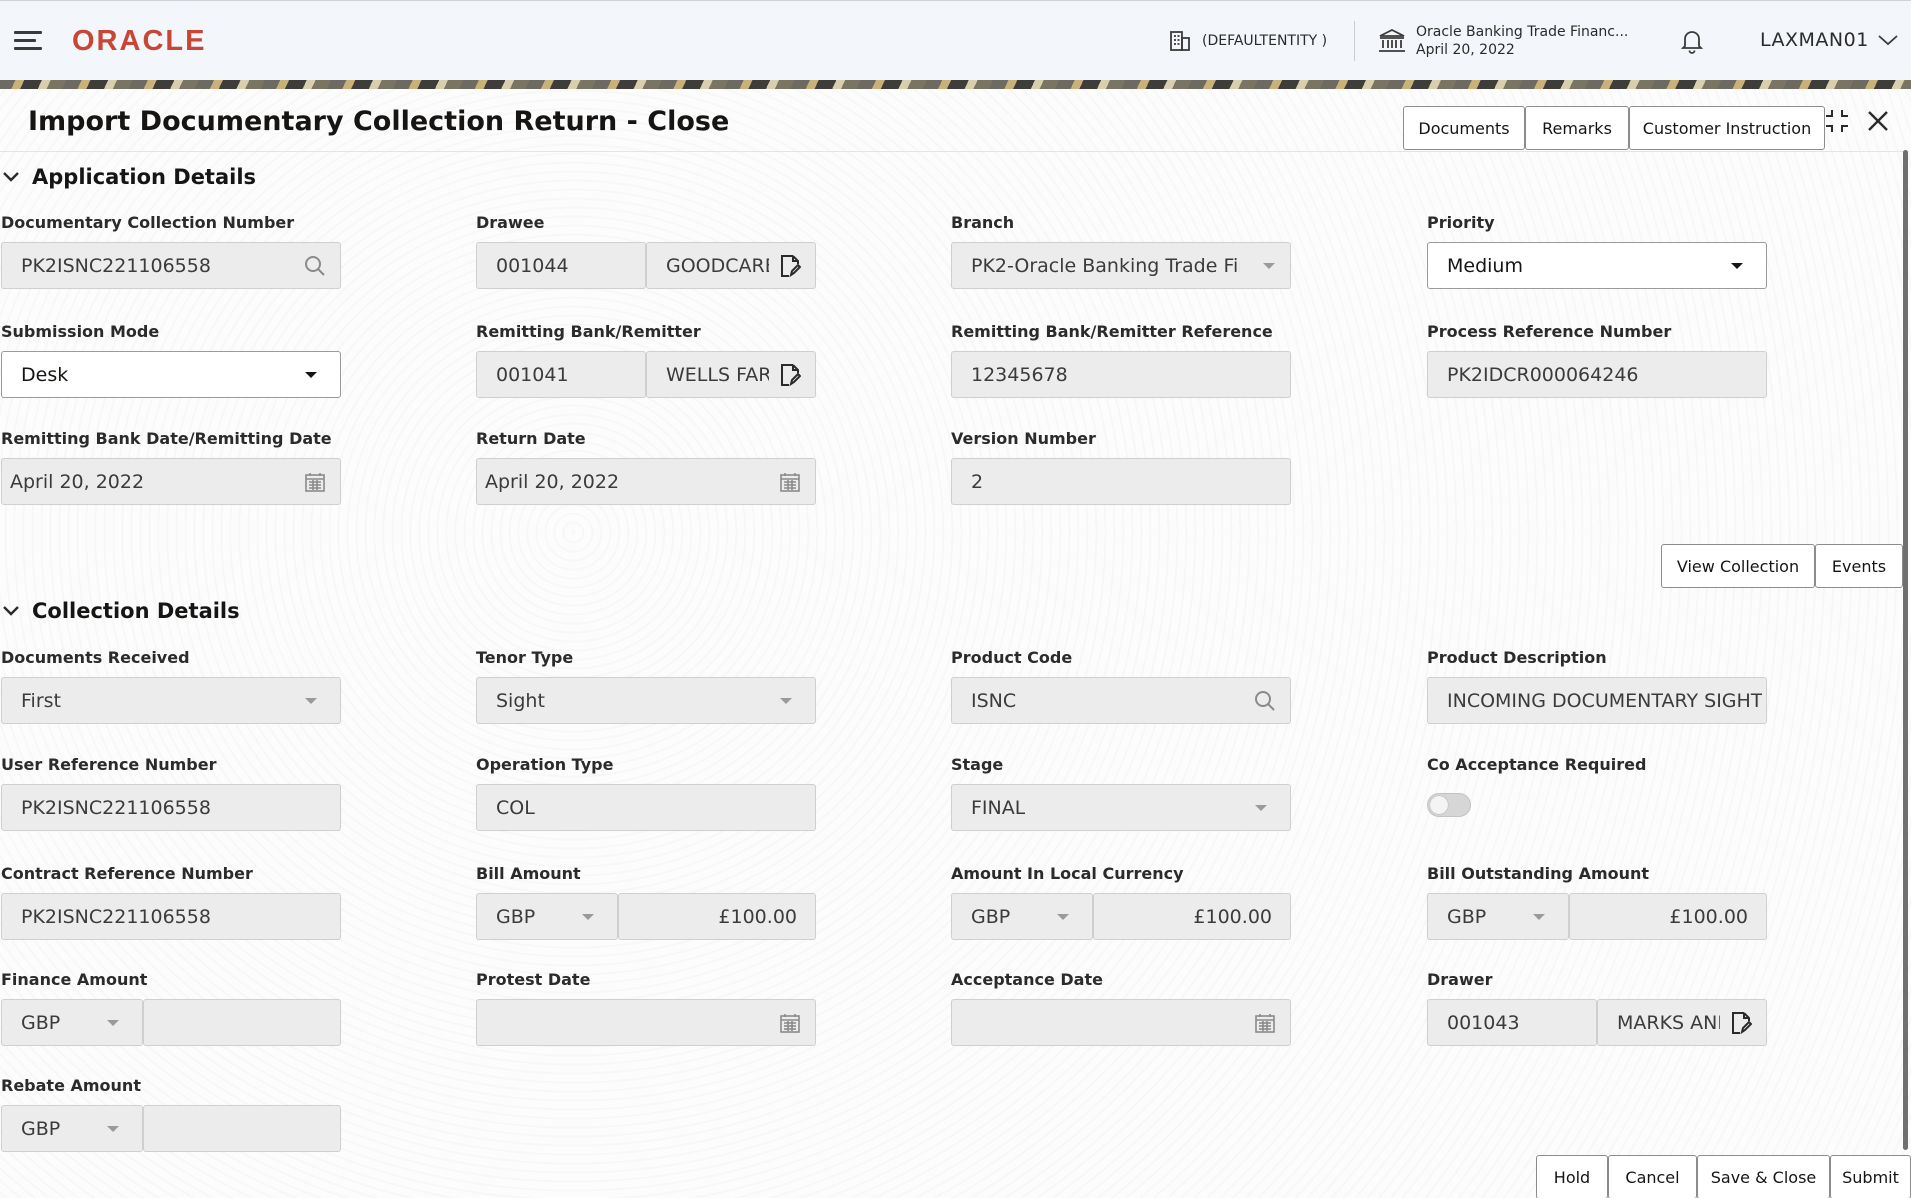 The height and width of the screenshot is (1198, 1911). Describe the element at coordinates (1859, 566) in the screenshot. I see `events-button: Events` at that location.